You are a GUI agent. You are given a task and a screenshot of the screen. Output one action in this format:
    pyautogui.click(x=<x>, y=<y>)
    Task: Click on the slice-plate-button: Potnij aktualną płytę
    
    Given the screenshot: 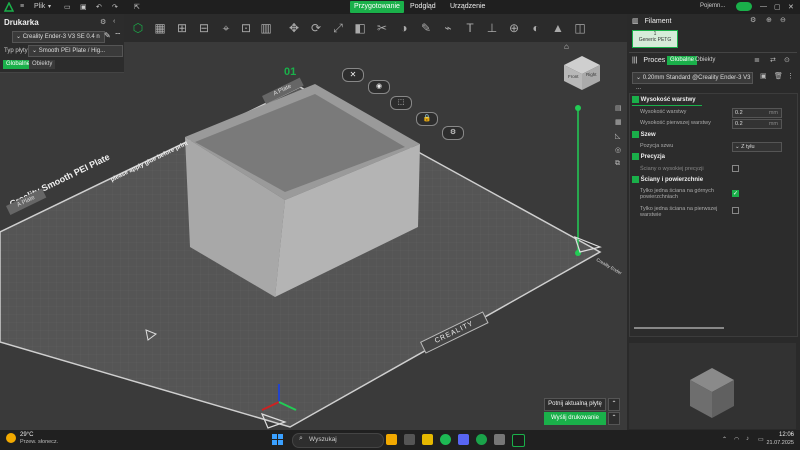 What is the action you would take?
    pyautogui.click(x=575, y=404)
    